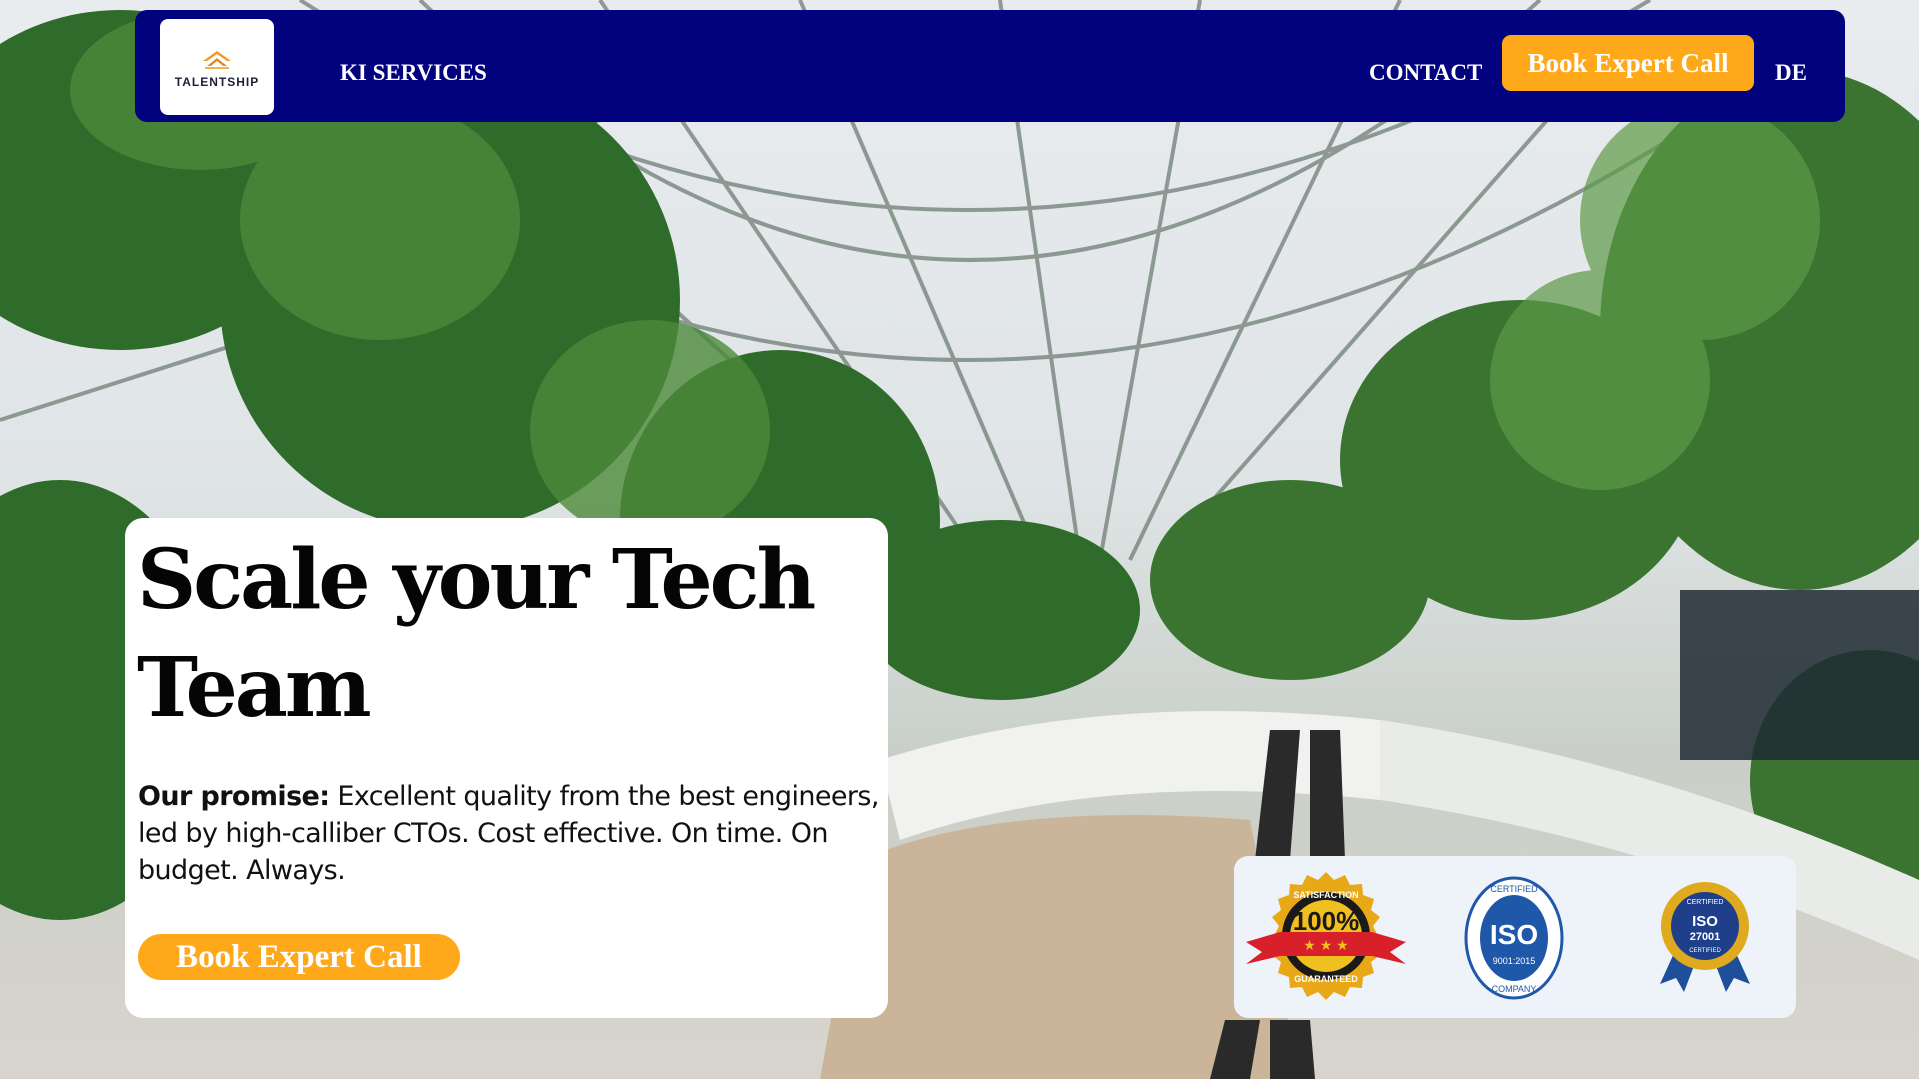 The height and width of the screenshot is (1079, 1919). What do you see at coordinates (234, 796) in the screenshot?
I see `promise-label: Our promise:` at bounding box center [234, 796].